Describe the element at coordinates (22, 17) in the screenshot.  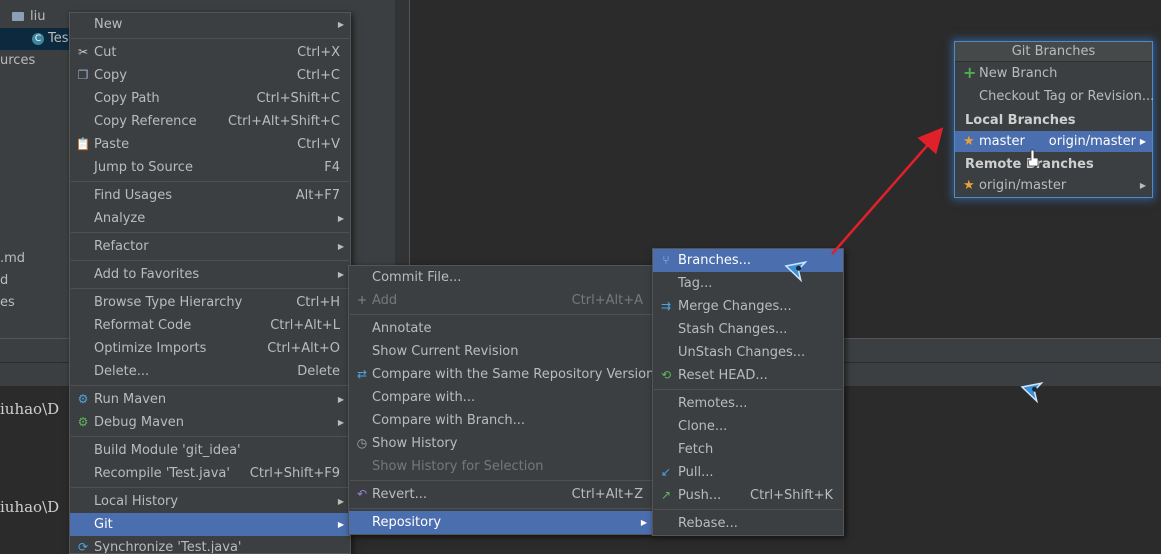
I see `tree-node-folder: liu` at that location.